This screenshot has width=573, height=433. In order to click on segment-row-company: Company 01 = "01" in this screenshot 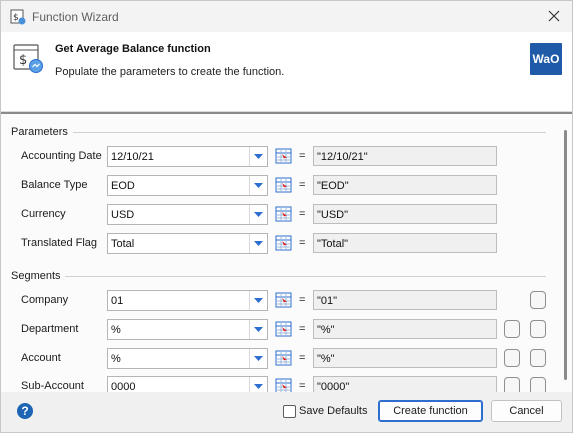, I will do `click(286, 301)`.